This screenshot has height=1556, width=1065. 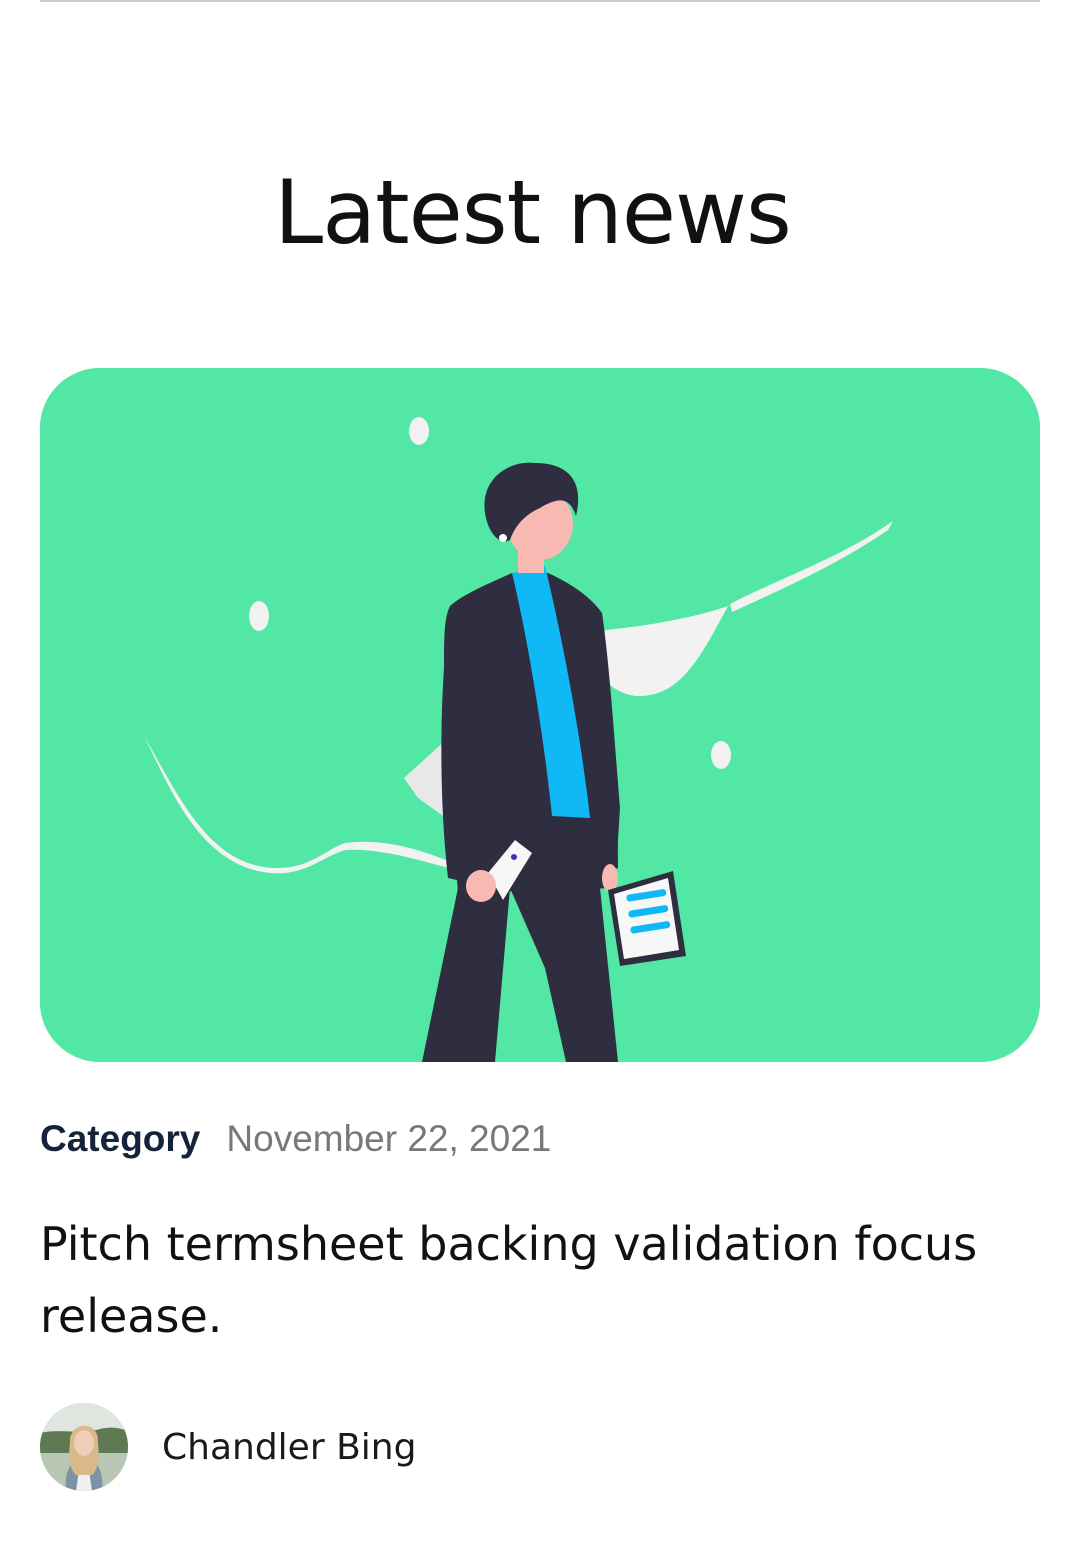 What do you see at coordinates (540, 1) in the screenshot?
I see `top-divider` at bounding box center [540, 1].